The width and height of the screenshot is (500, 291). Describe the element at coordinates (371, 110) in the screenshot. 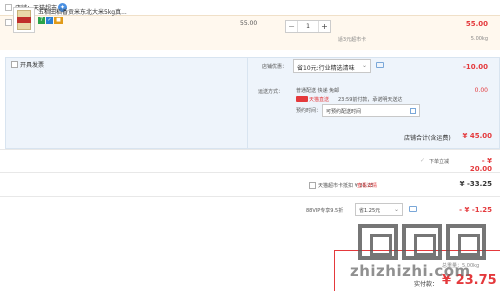

I see `appointment-time-select: 可预约配送时间` at that location.